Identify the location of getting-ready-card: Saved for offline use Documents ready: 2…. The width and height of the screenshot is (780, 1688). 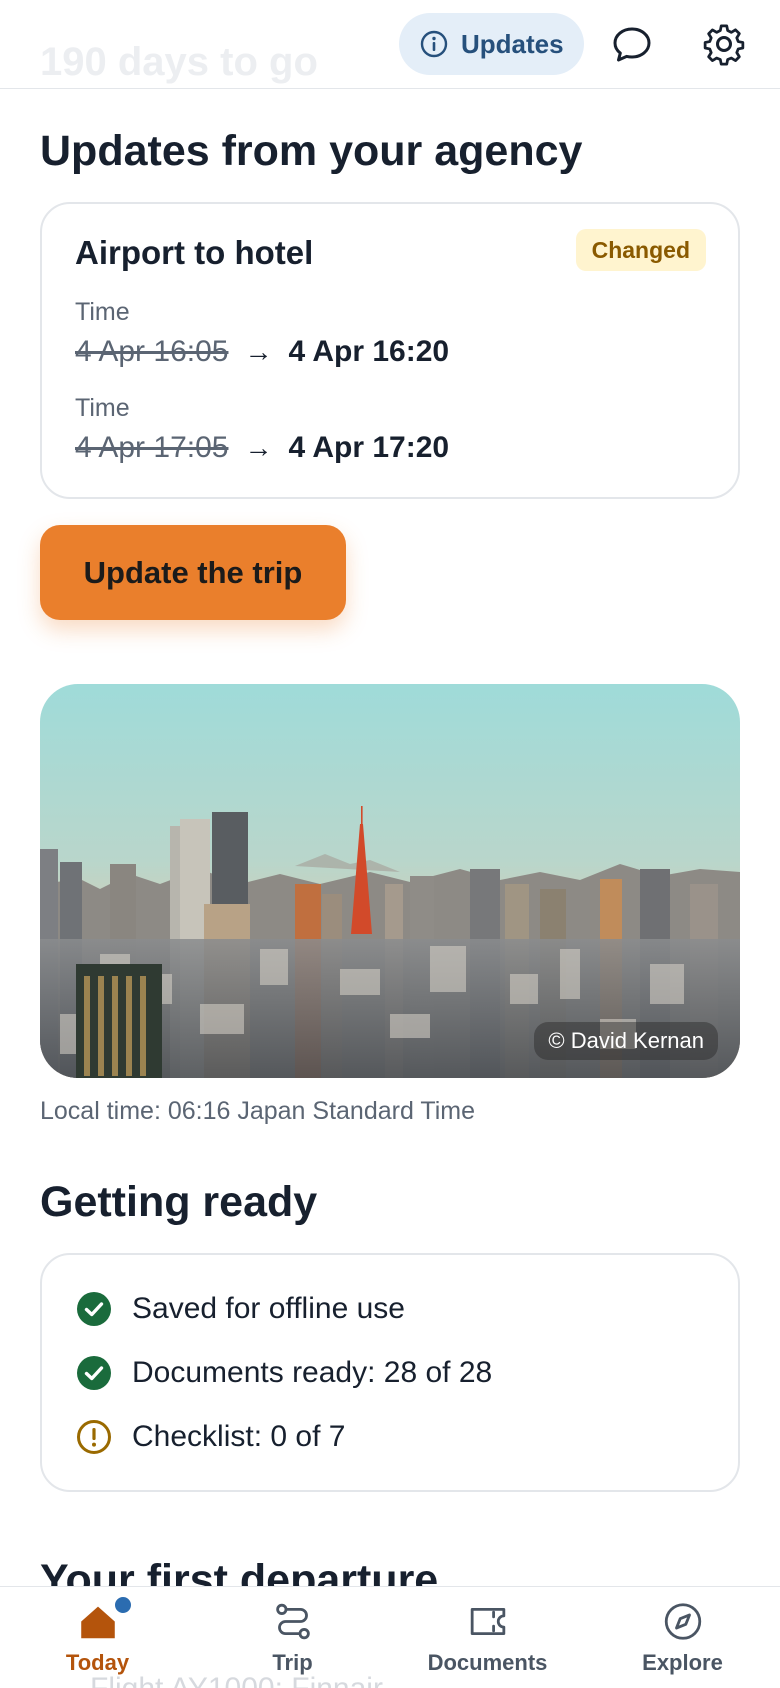
(390, 1372).